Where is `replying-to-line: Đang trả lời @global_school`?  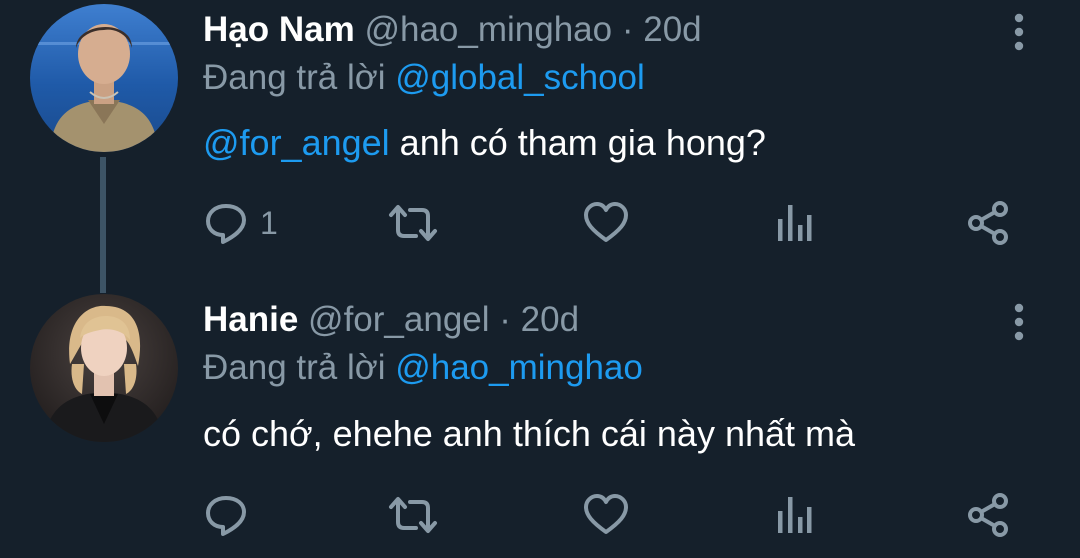
replying-to-line: Đang trả lời @global_school is located at coordinates (424, 78).